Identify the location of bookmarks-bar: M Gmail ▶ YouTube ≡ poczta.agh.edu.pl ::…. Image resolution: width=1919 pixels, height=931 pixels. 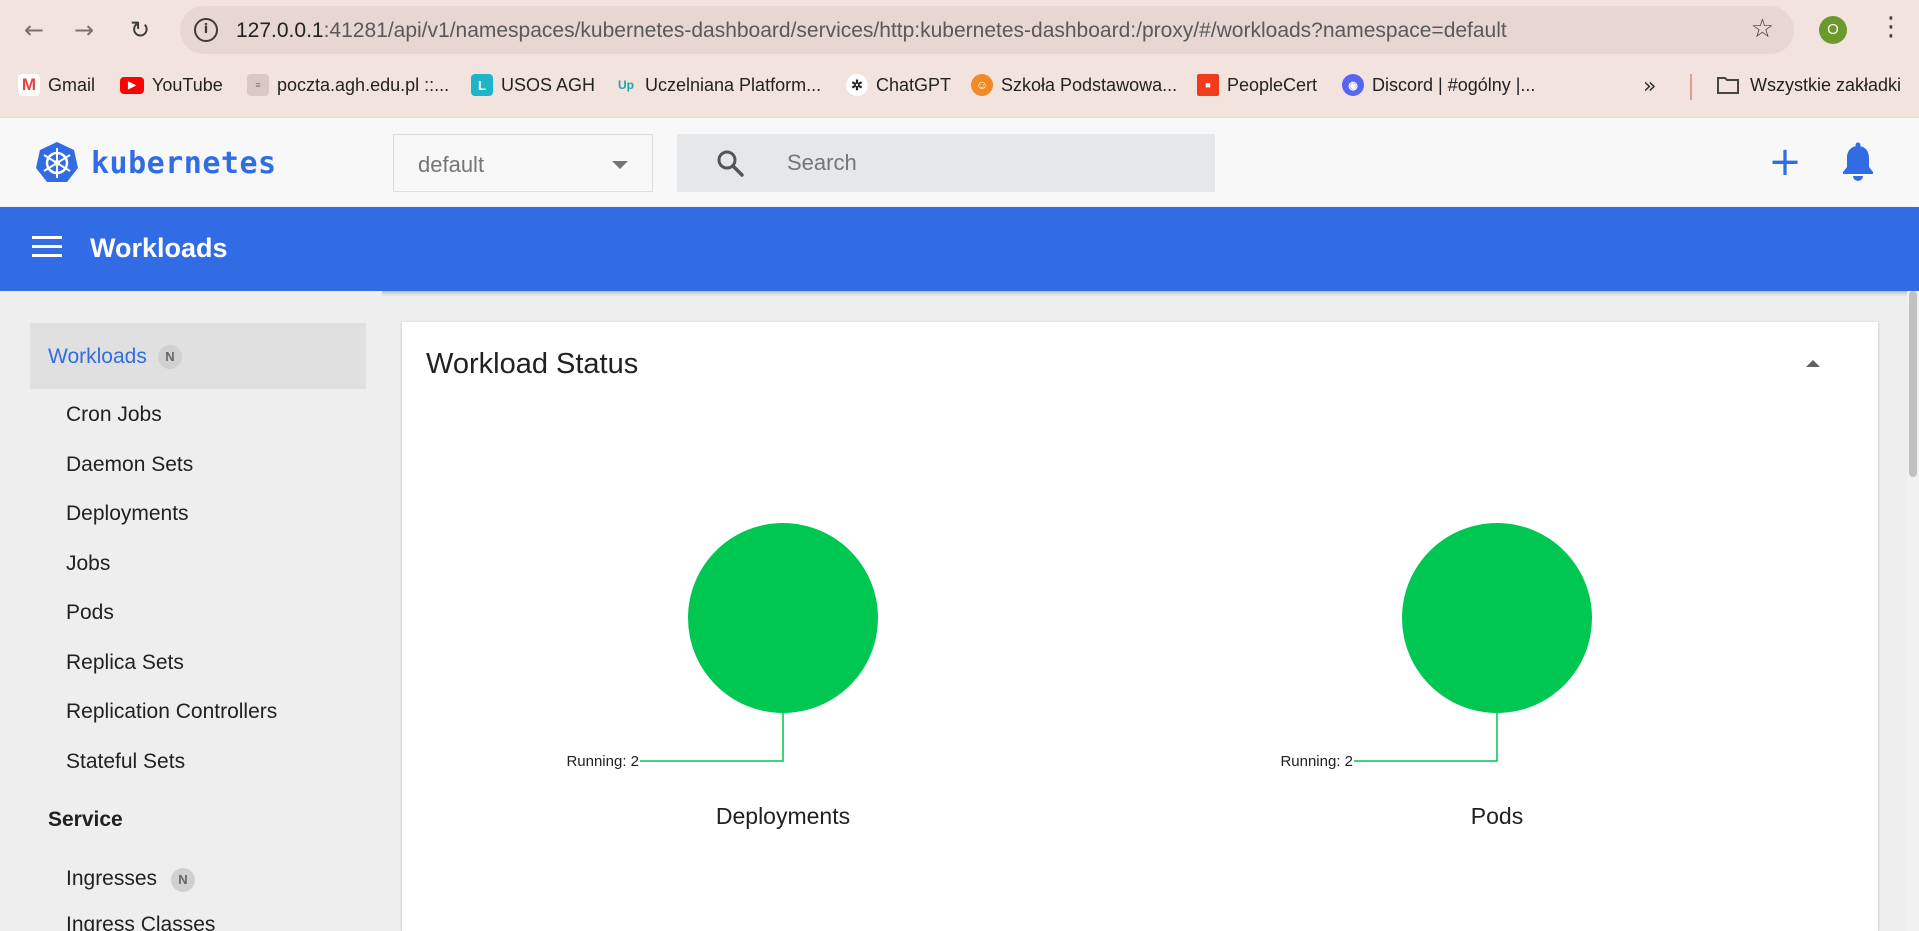
(959, 84).